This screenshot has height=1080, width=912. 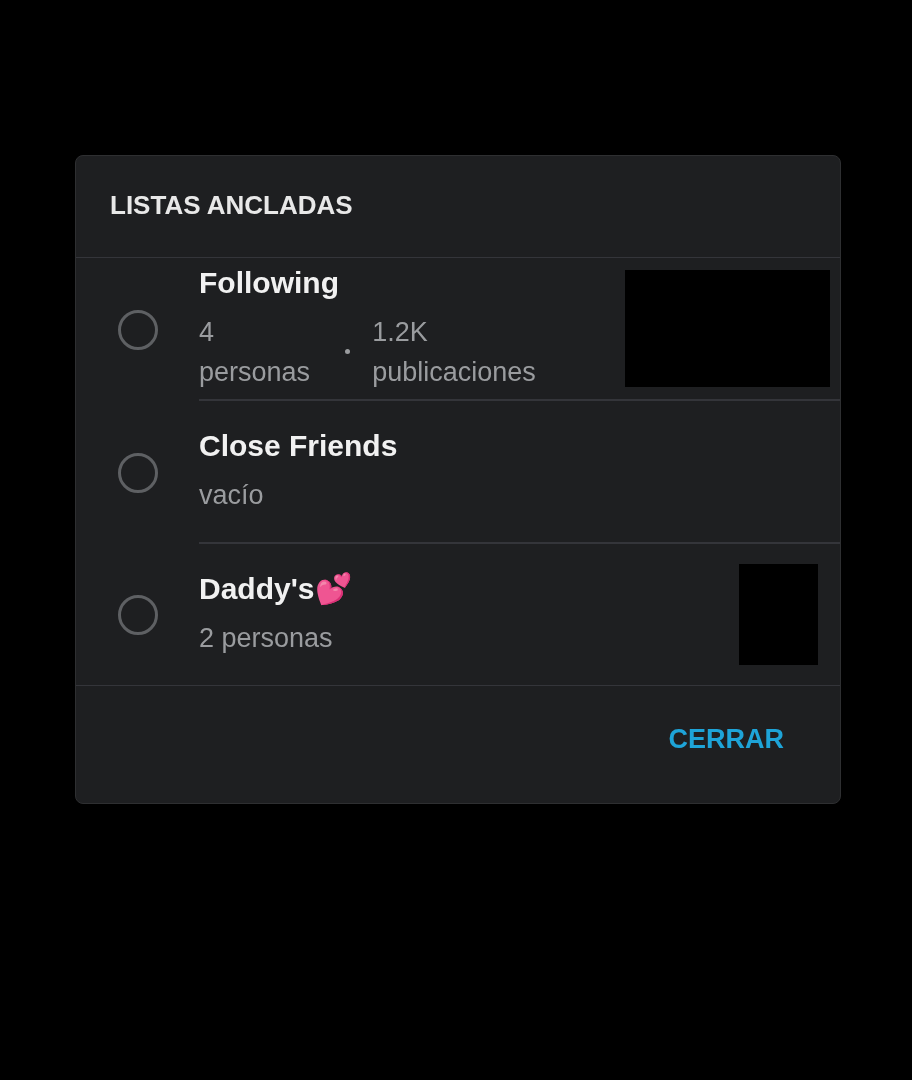 I want to click on list-name: Following, so click(x=377, y=282).